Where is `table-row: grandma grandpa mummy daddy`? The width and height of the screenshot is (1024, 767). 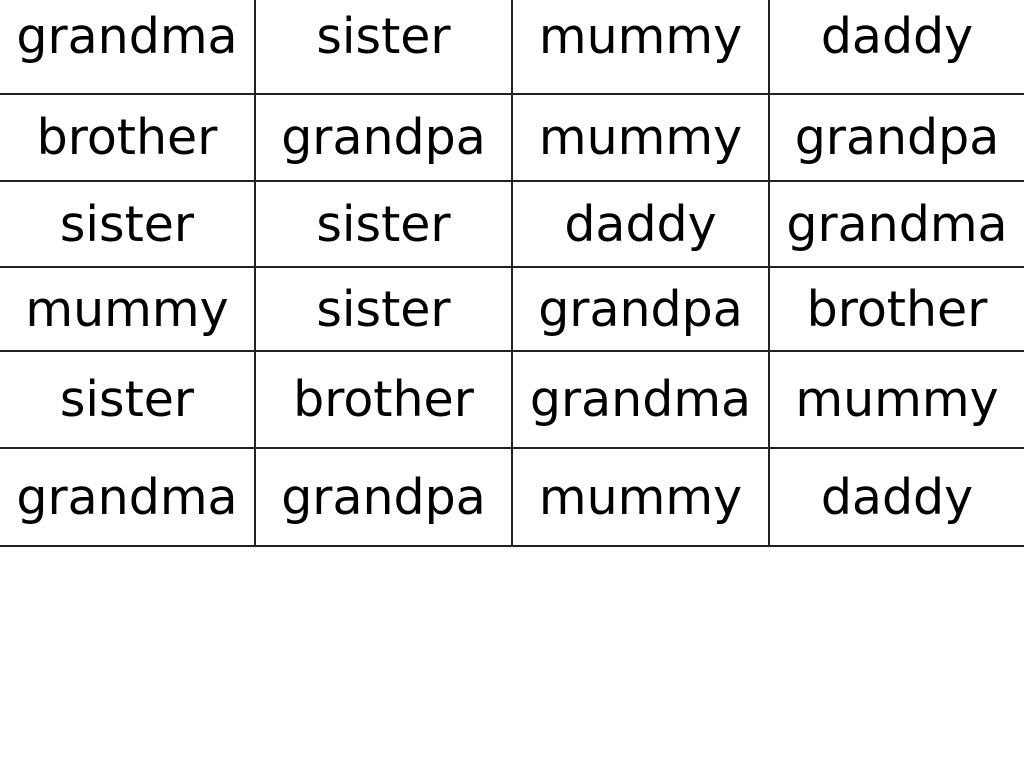
table-row: grandma grandpa mummy daddy is located at coordinates (512, 497).